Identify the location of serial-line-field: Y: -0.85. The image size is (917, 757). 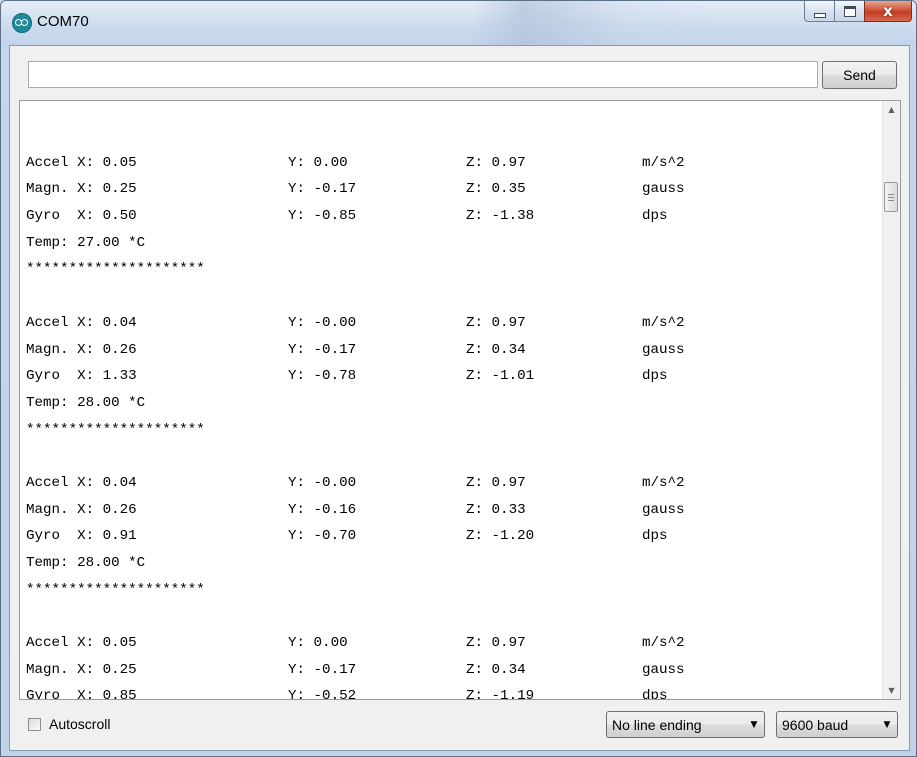
(322, 216).